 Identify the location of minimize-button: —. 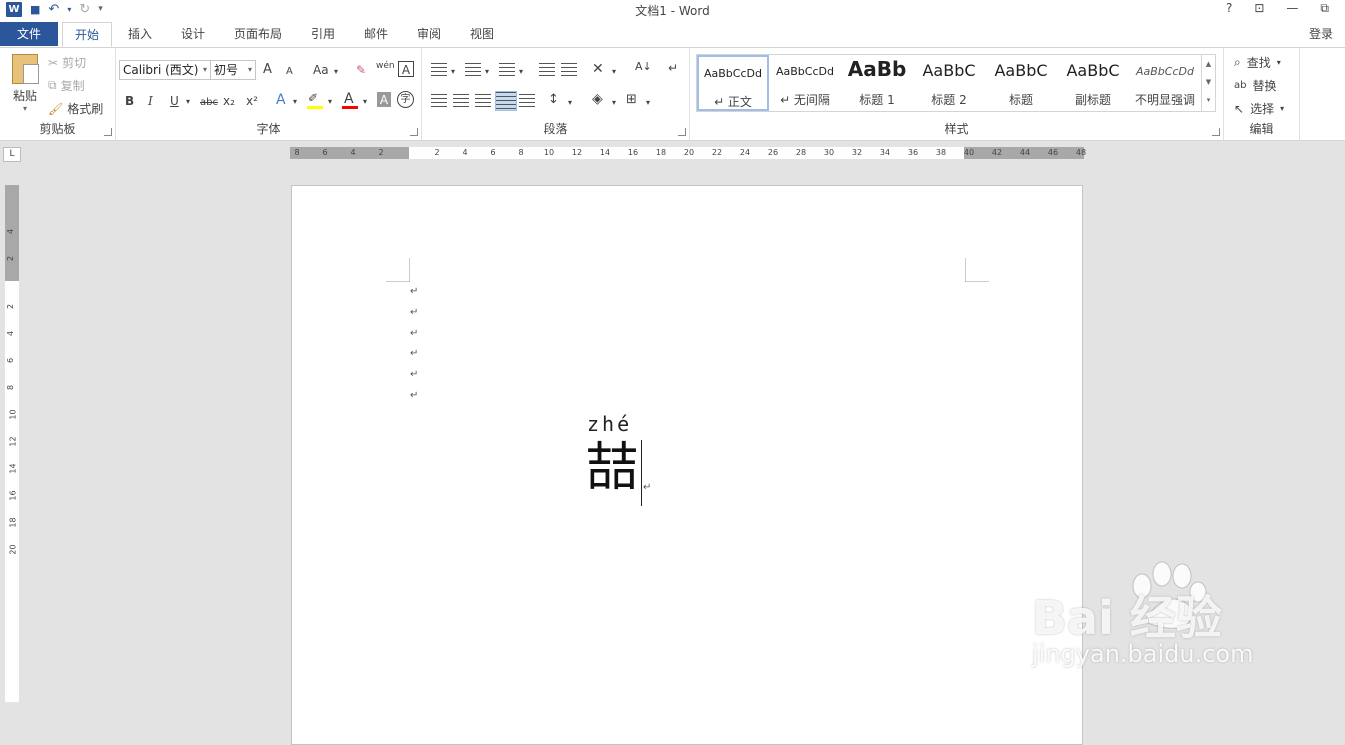
(1292, 8).